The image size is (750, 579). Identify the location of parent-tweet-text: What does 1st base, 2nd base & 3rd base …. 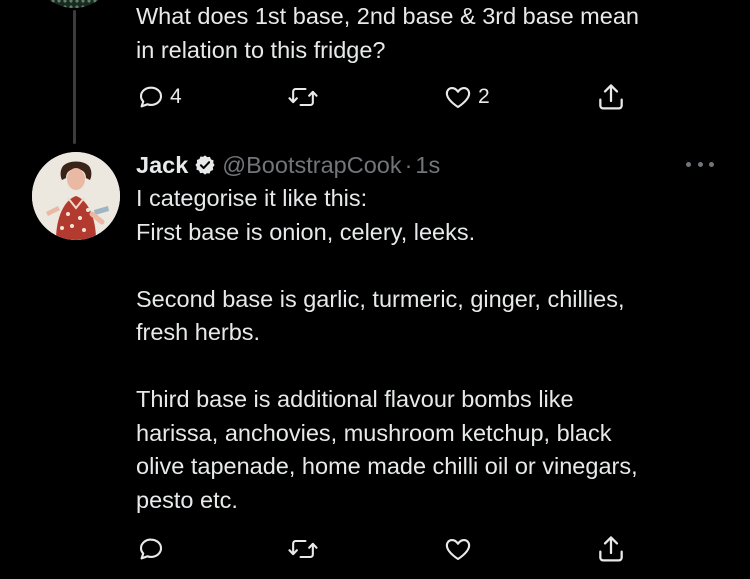
(387, 33).